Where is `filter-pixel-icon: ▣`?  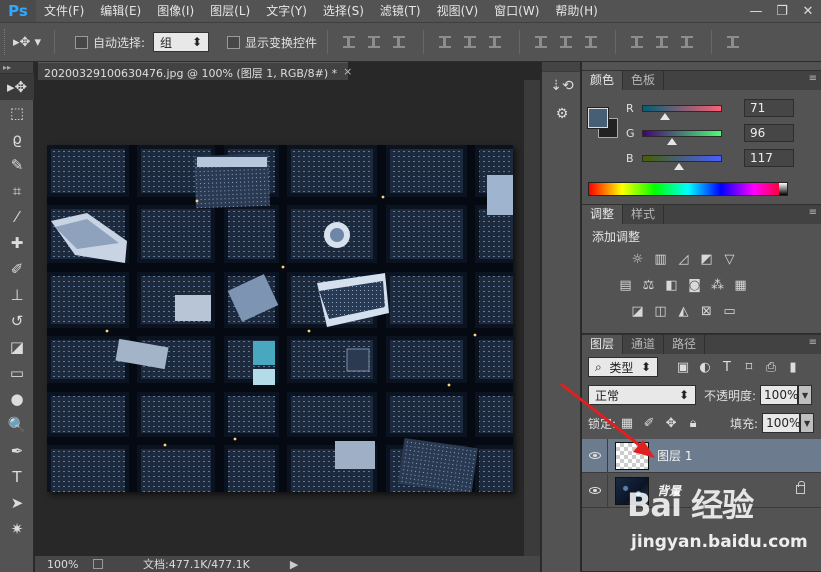
filter-pixel-icon: ▣ is located at coordinates (683, 367).